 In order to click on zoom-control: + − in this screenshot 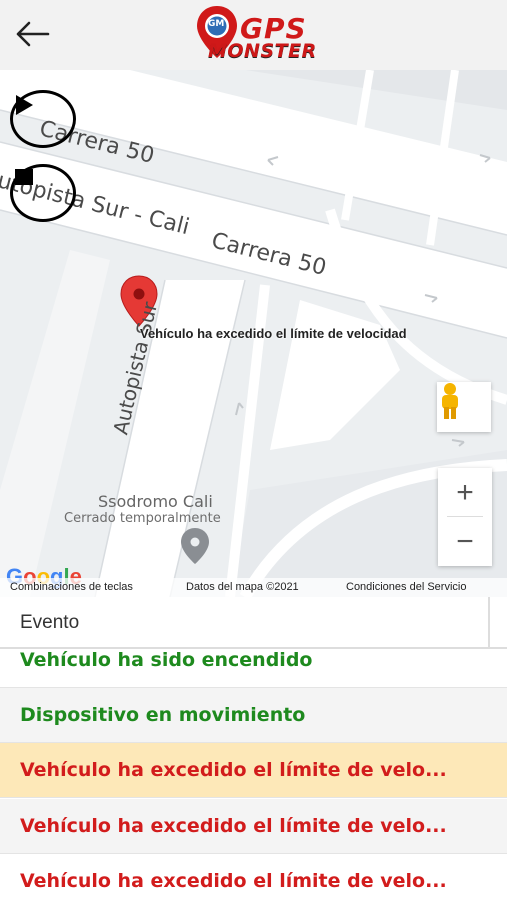, I will do `click(465, 517)`.